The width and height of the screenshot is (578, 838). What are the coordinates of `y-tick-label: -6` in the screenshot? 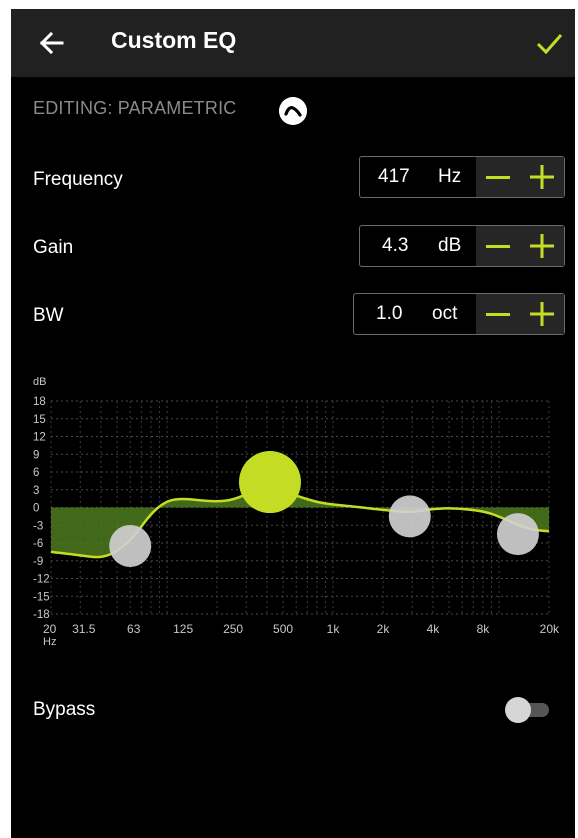 It's located at (38, 544).